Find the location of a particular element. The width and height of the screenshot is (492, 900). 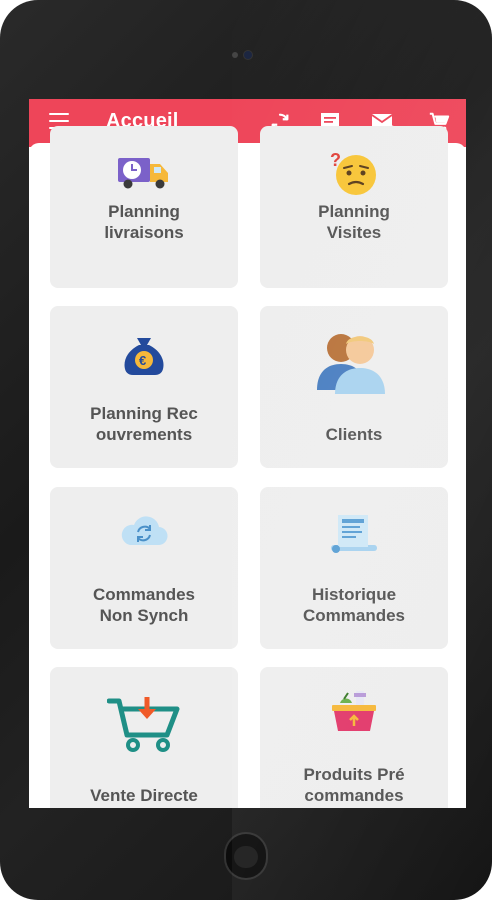

tile-clients: Clients is located at coordinates (354, 387).